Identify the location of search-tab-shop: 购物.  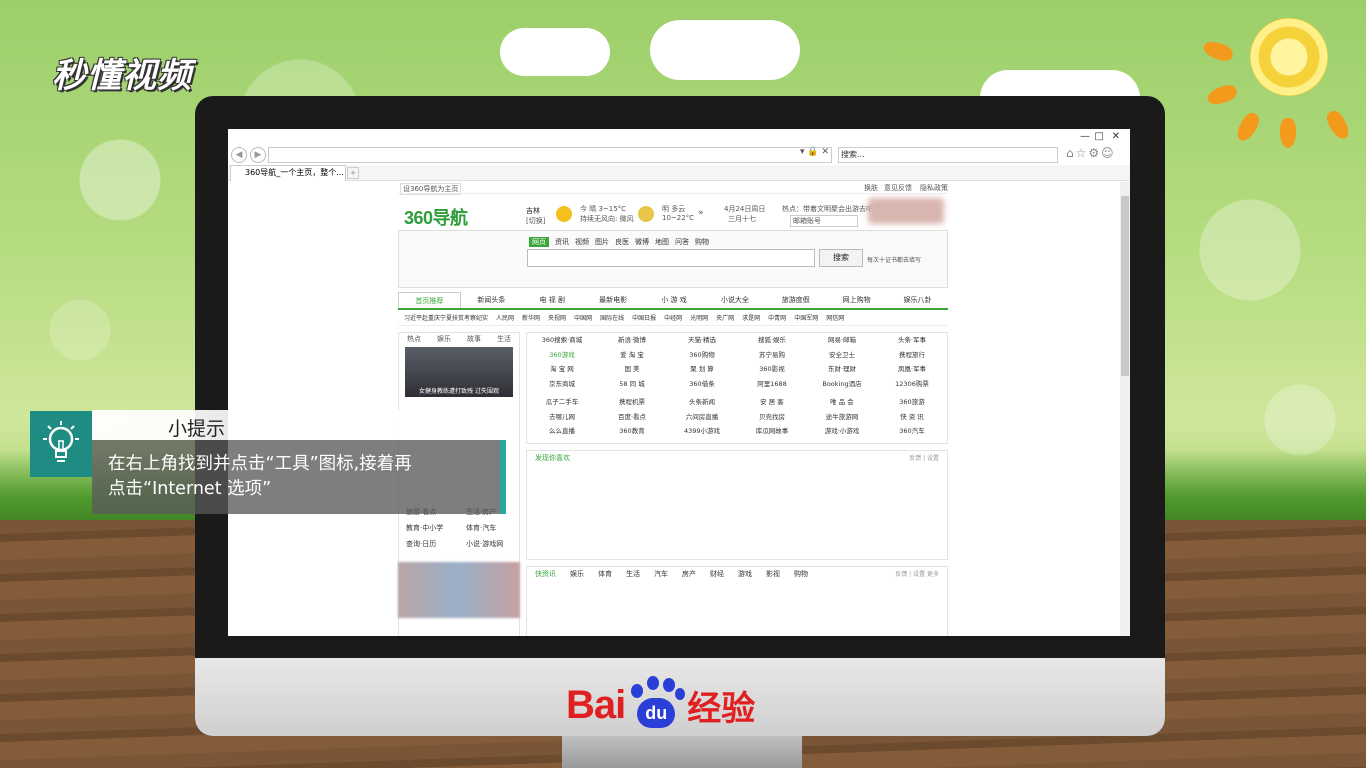
(702, 242).